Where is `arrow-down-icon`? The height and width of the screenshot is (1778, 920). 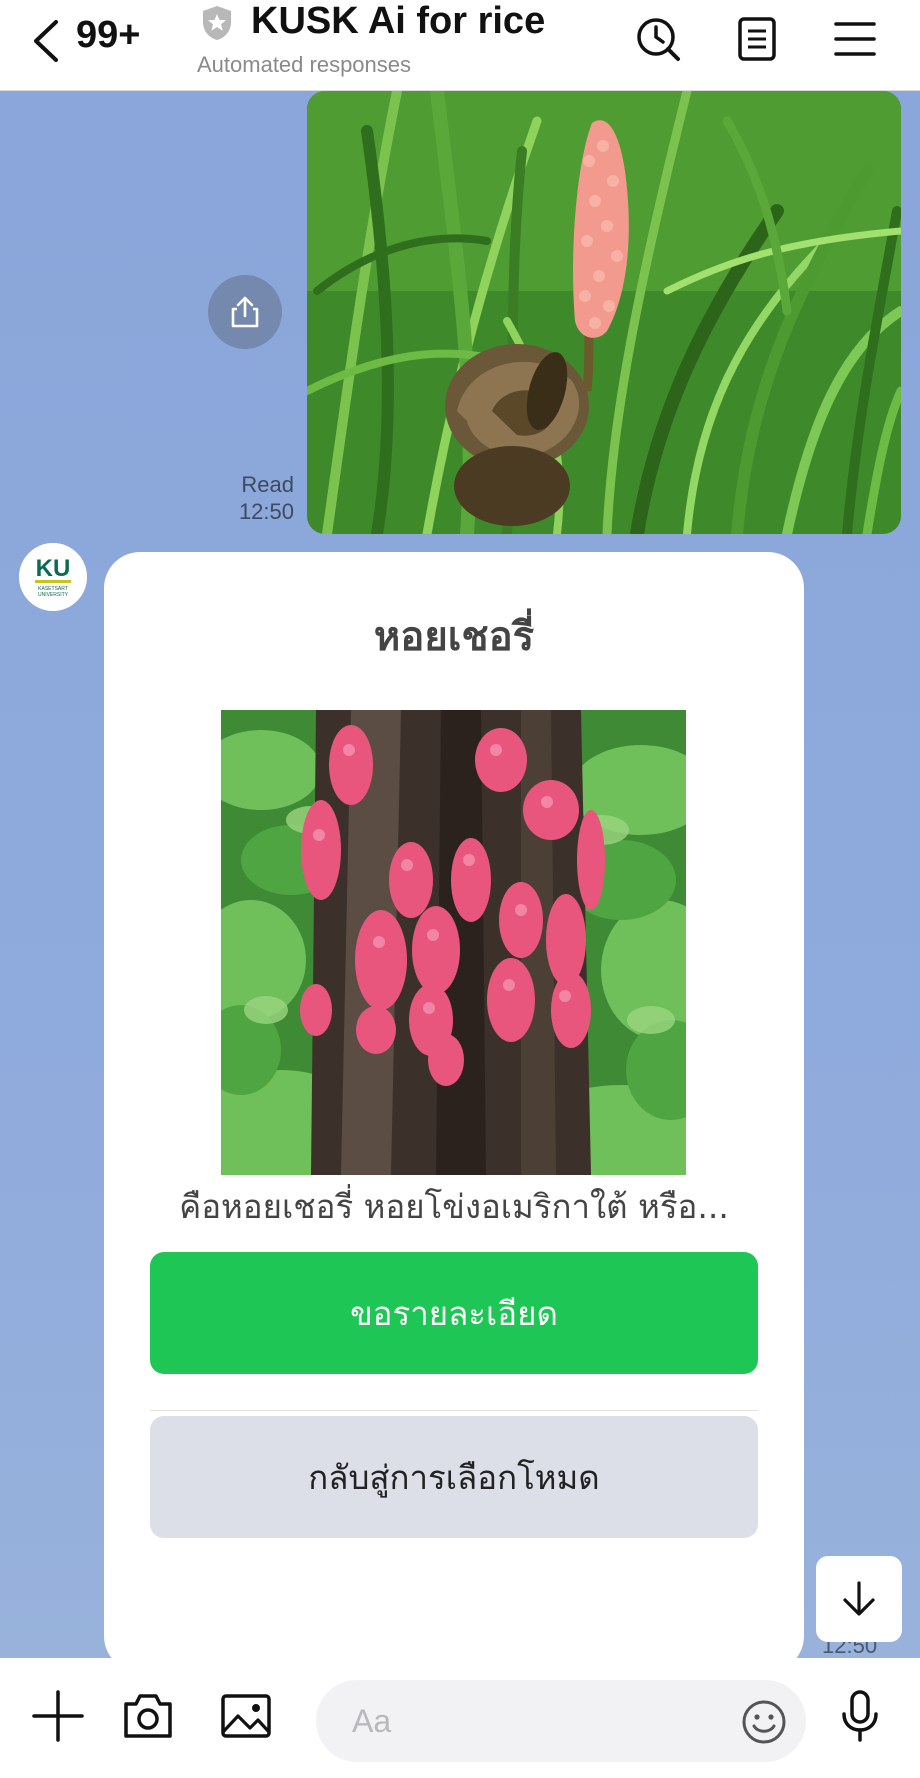 arrow-down-icon is located at coordinates (859, 1598).